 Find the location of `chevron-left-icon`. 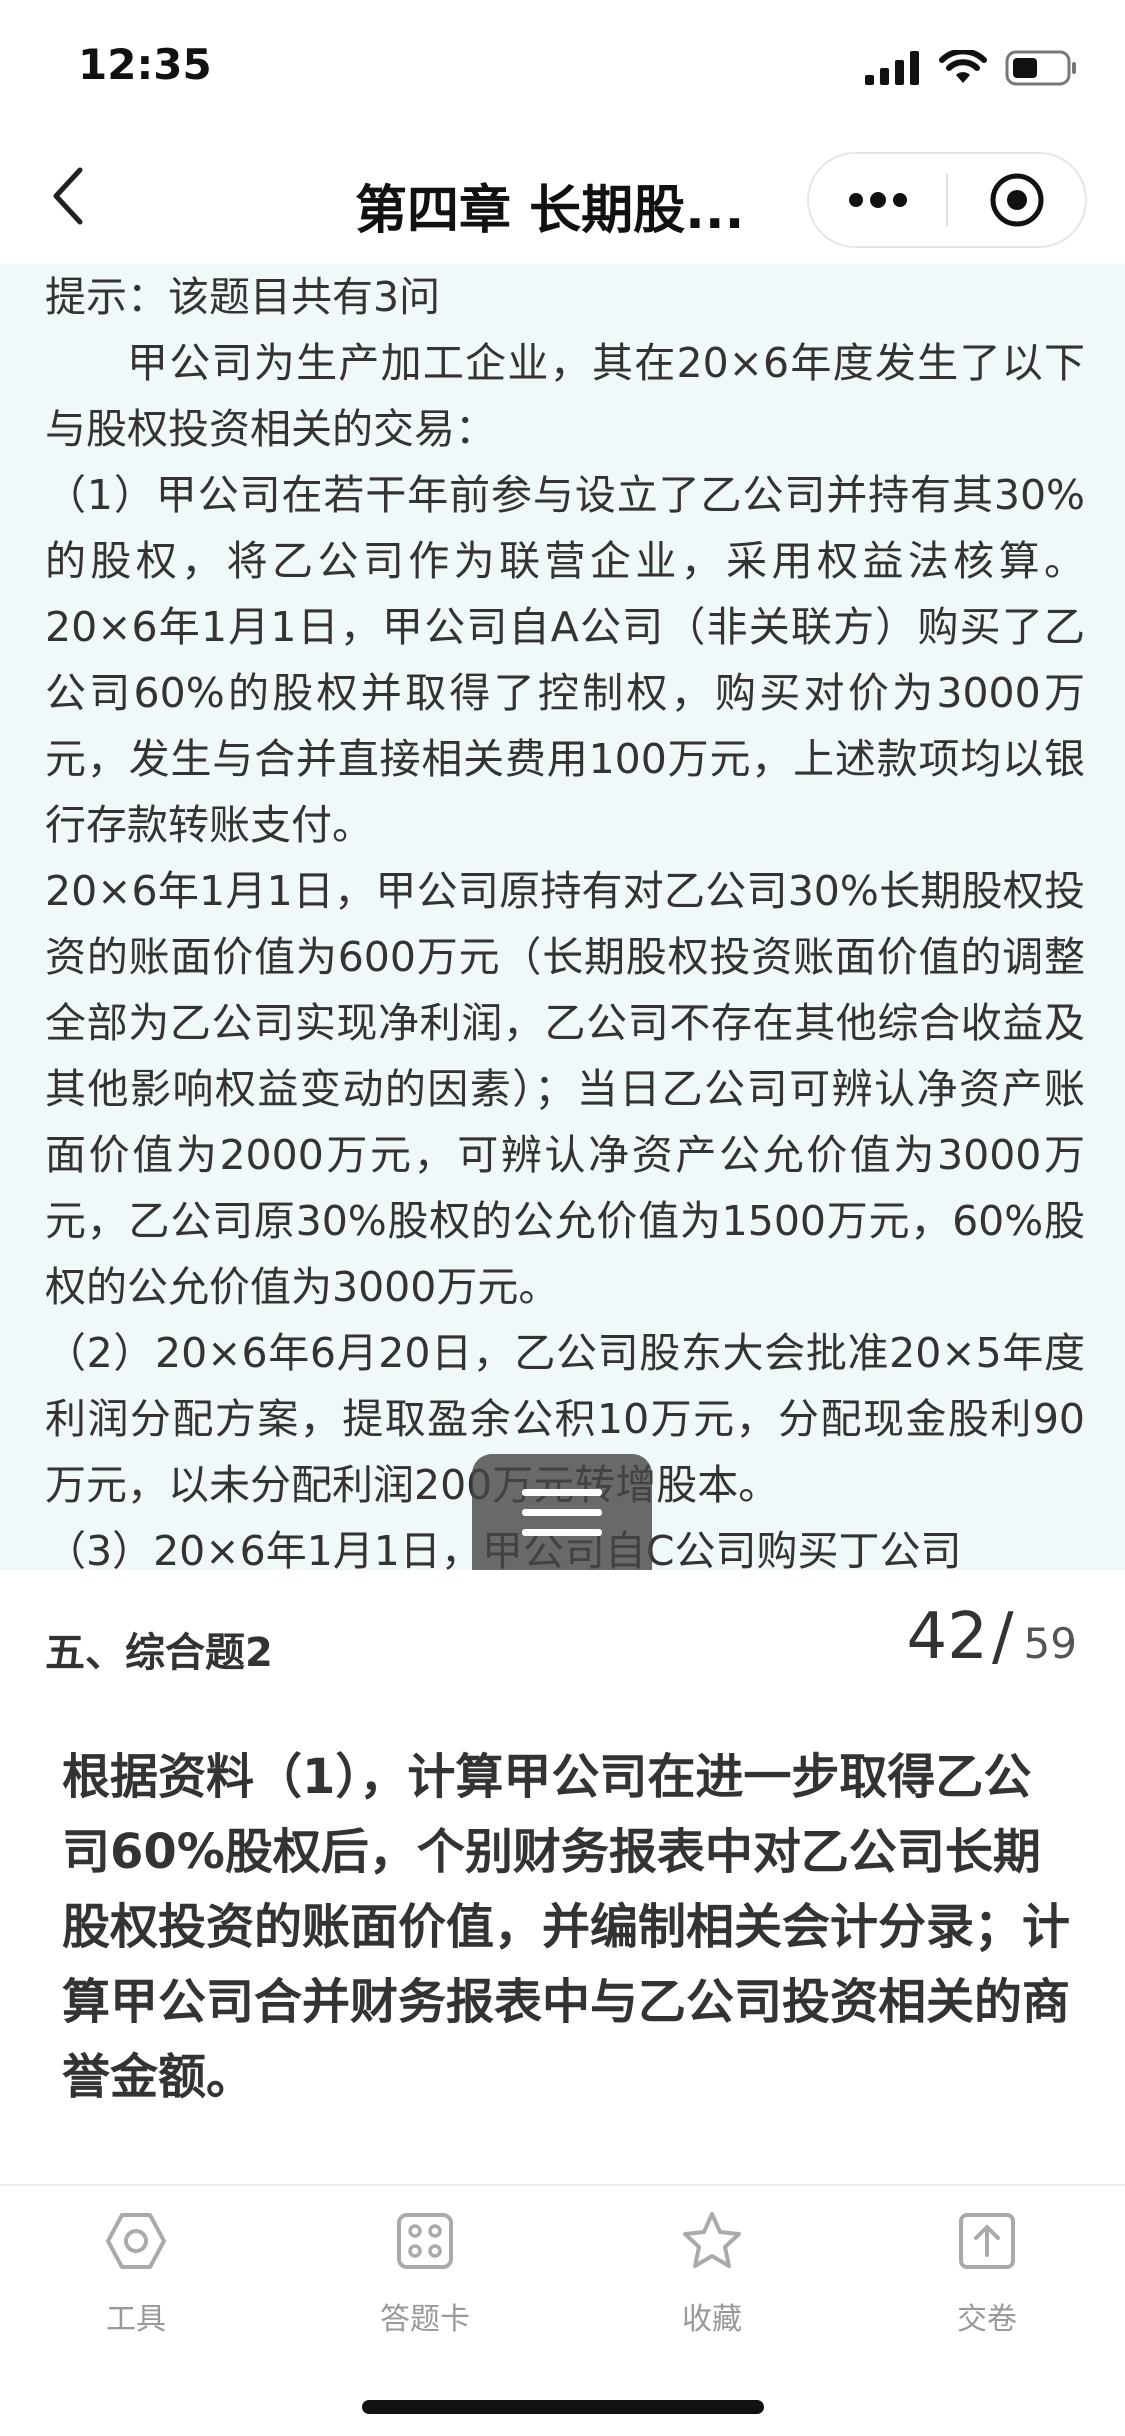

chevron-left-icon is located at coordinates (68, 196).